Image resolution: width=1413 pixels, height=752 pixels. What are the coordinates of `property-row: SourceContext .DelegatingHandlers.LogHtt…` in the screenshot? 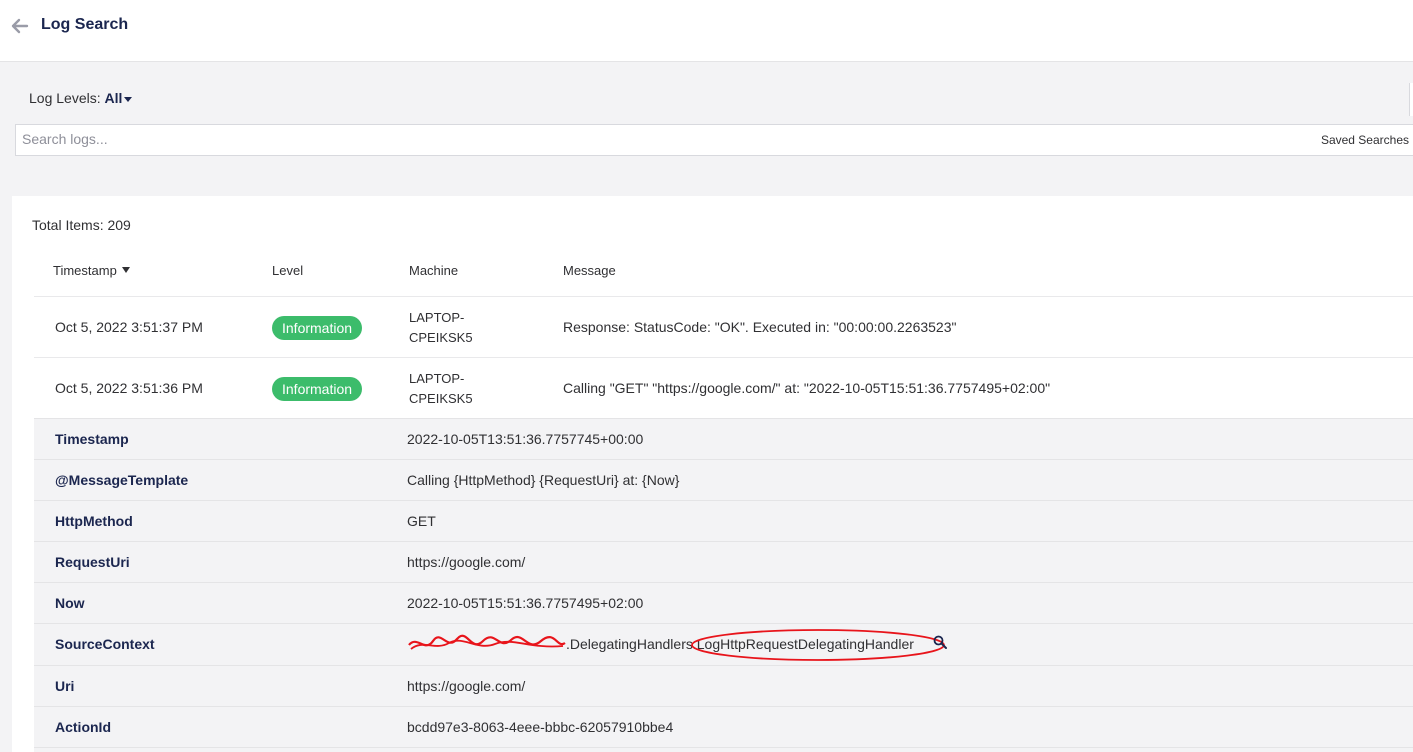 It's located at (723, 645).